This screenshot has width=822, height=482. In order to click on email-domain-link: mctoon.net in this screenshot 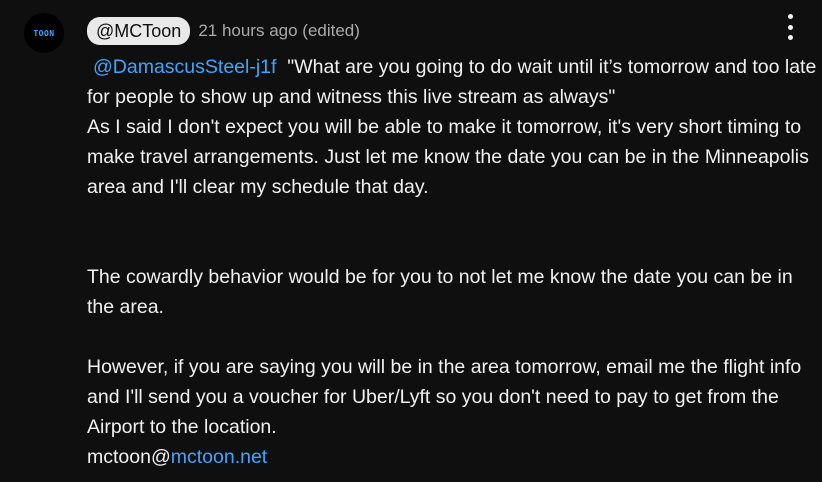, I will do `click(219, 457)`.